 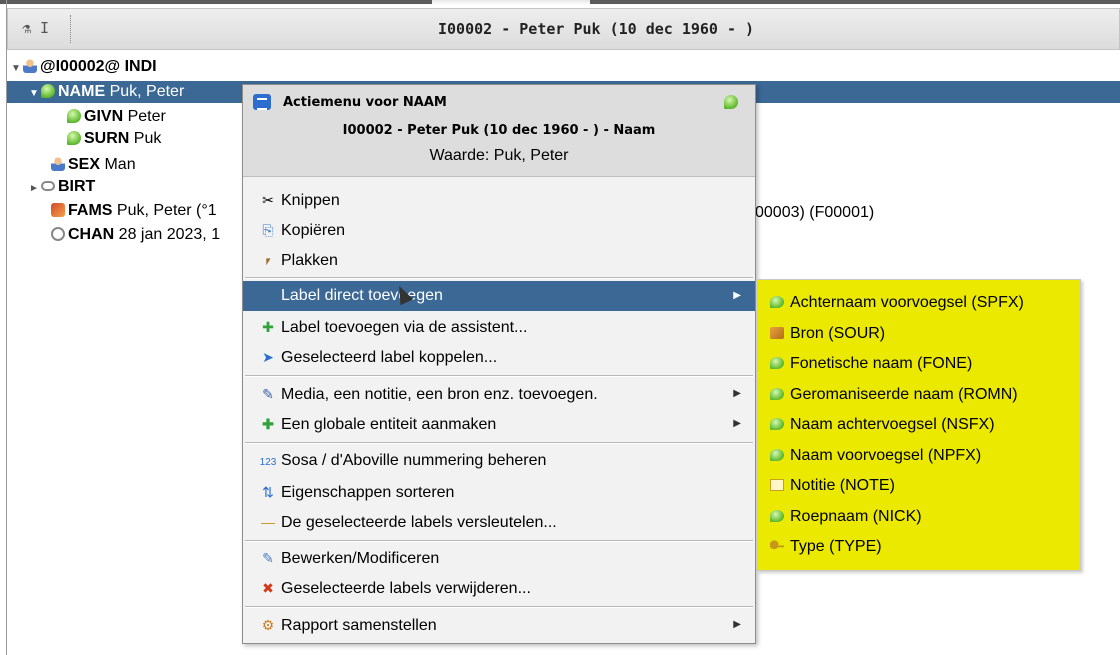 I want to click on tree-node-value: Puk, Peter, so click(x=147, y=91).